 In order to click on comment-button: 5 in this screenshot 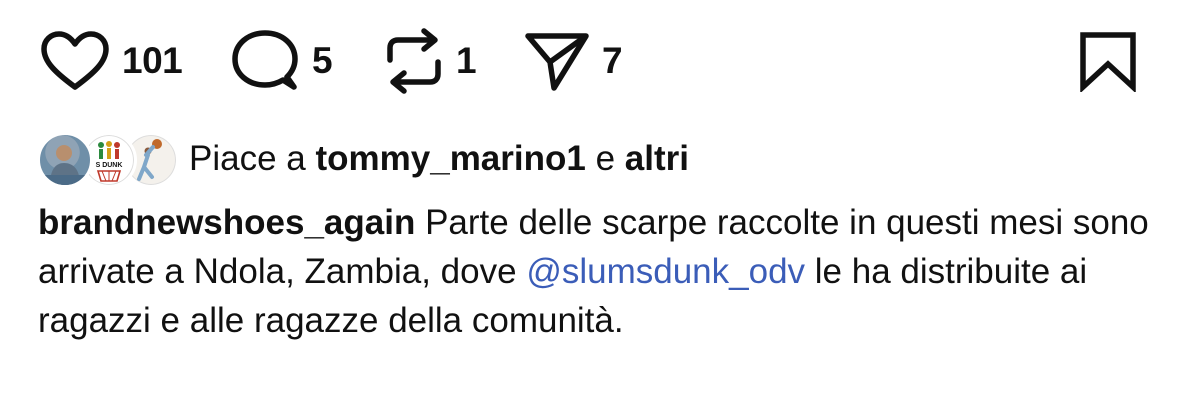, I will do `click(281, 61)`.